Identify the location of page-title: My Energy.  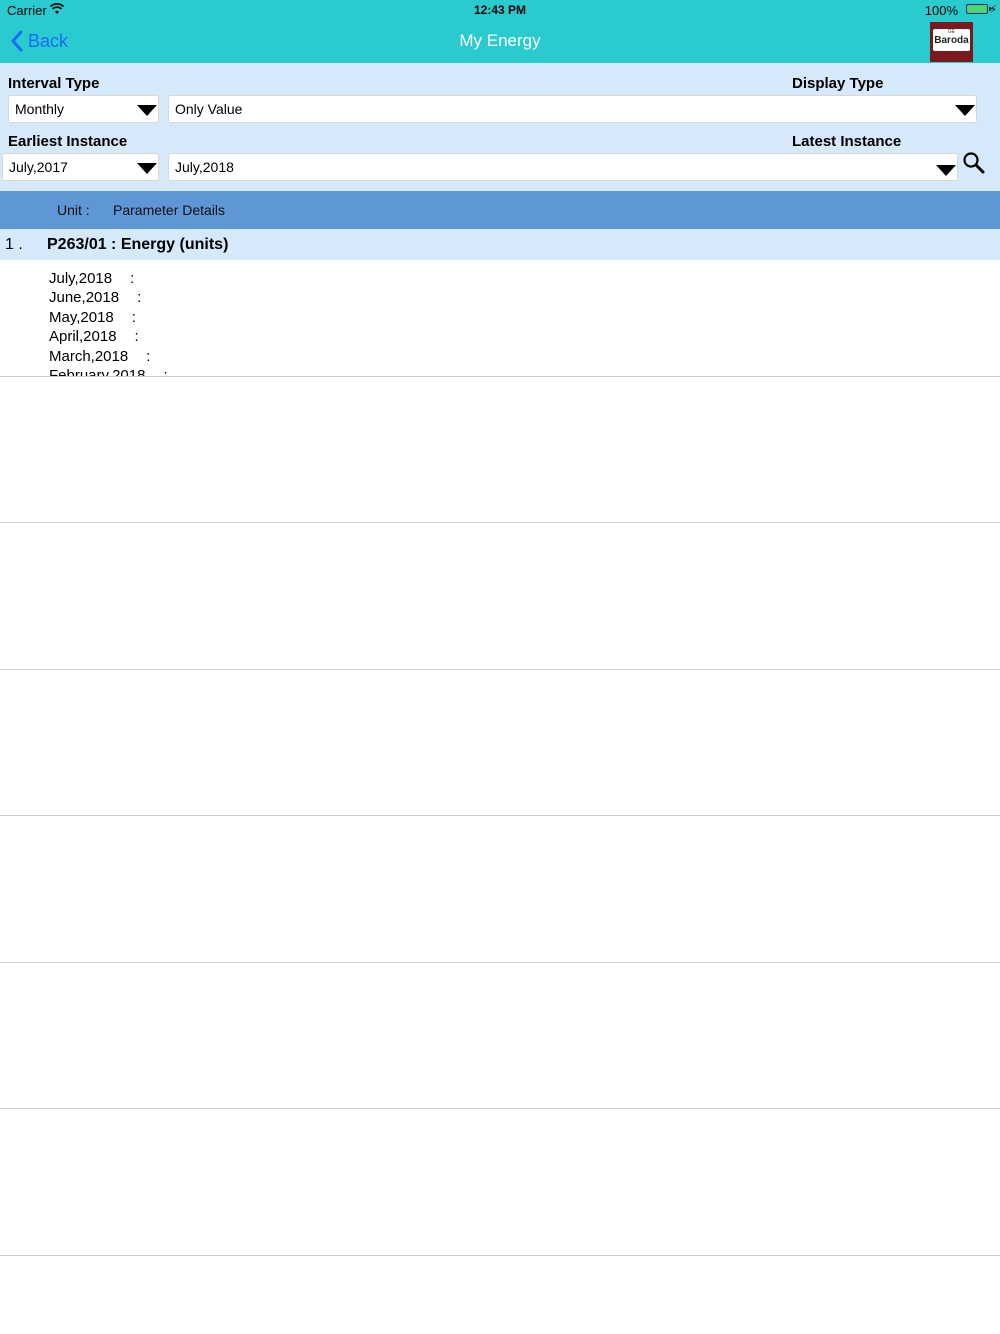
(500, 40).